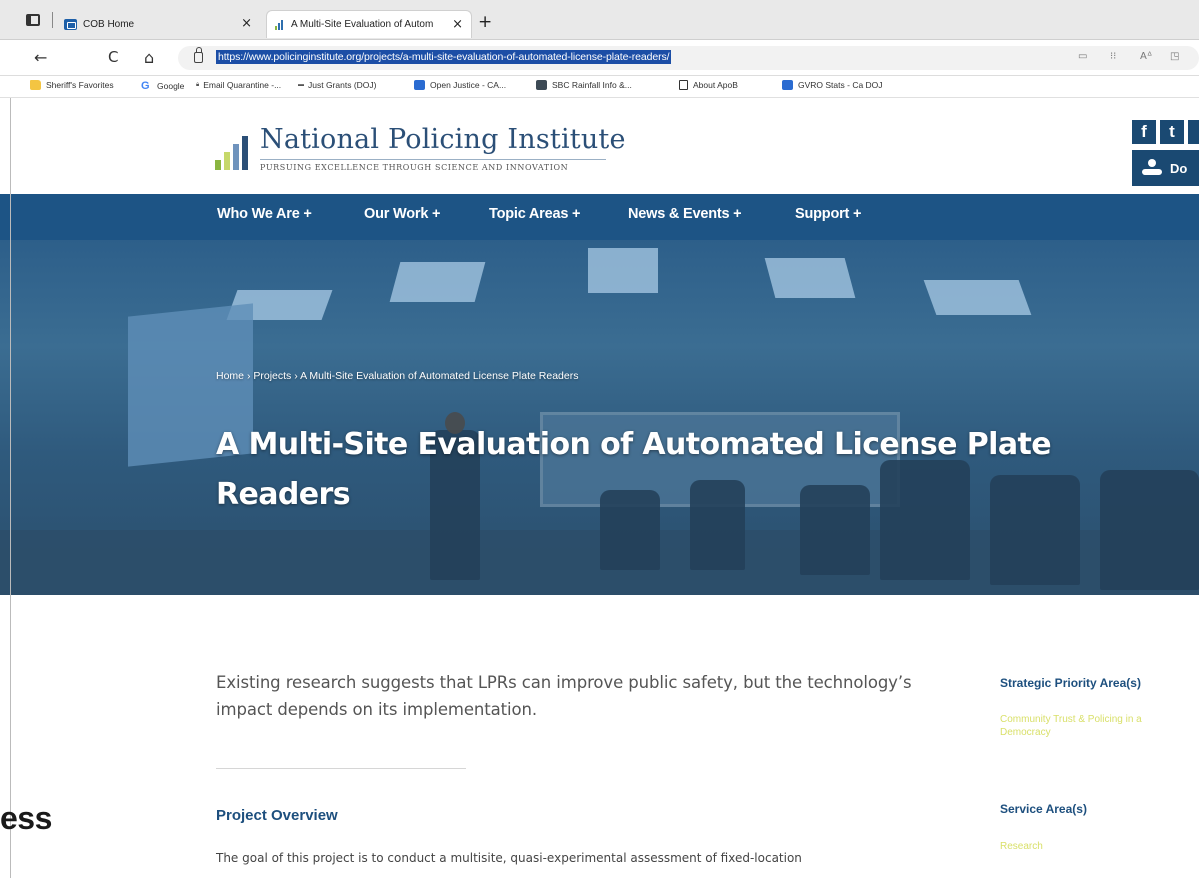 This screenshot has height=878, width=1199. I want to click on back-icon: ←, so click(40, 57).